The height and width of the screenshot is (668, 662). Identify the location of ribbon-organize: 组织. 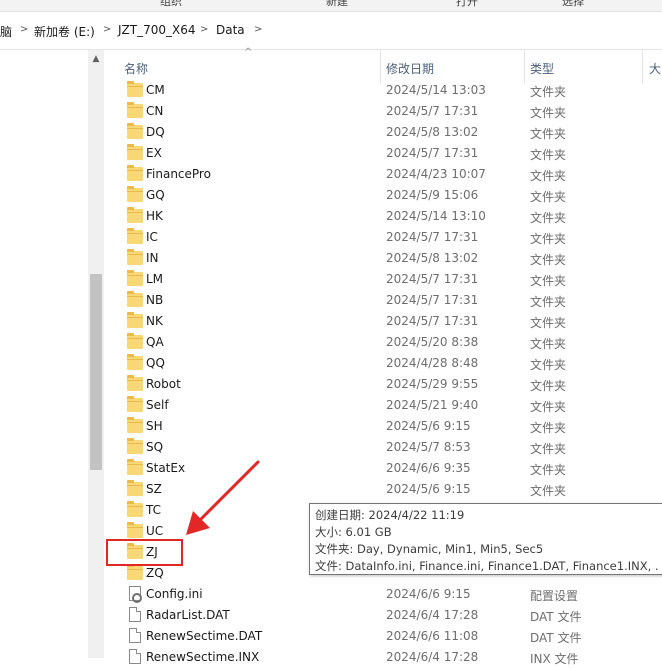
(171, 4).